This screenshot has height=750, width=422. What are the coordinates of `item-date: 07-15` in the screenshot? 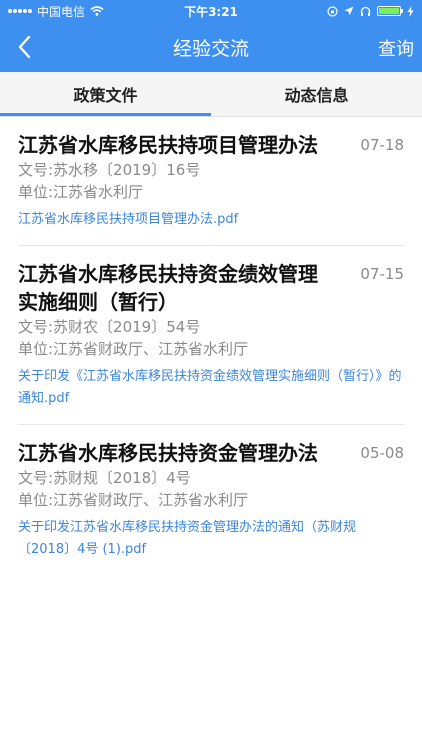 It's located at (382, 274).